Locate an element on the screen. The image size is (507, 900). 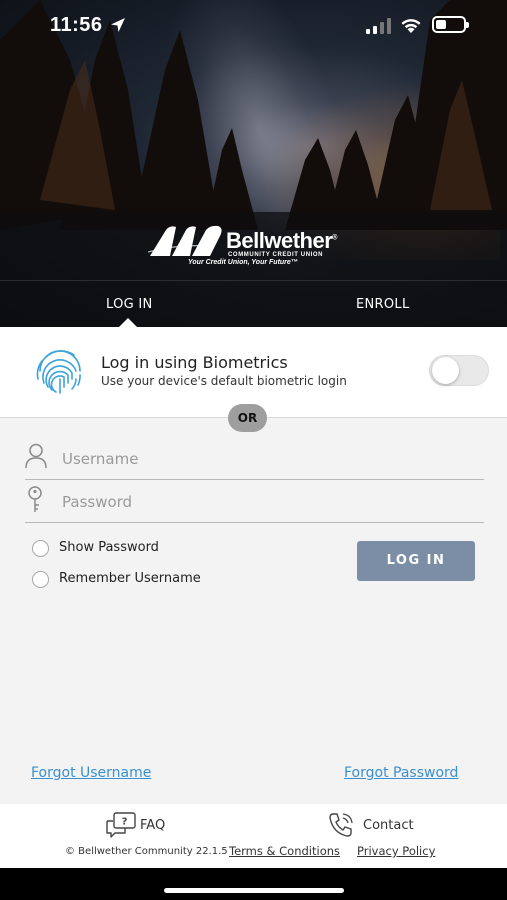
terms-link: Terms & Conditions is located at coordinates (284, 851).